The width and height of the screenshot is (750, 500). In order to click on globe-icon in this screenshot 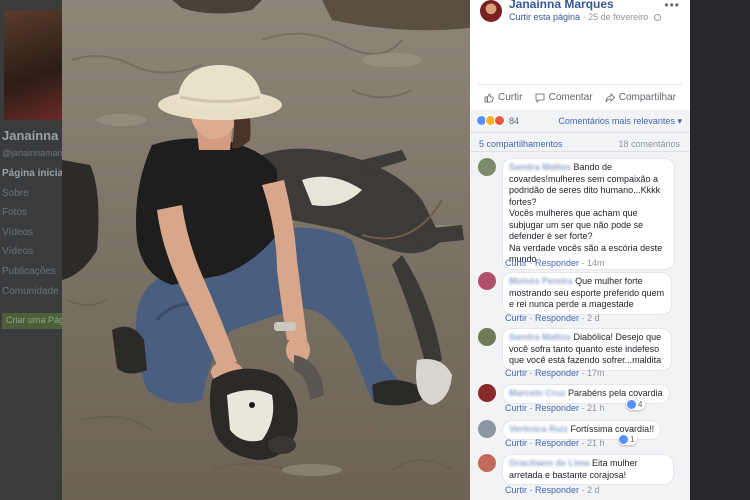, I will do `click(657, 18)`.